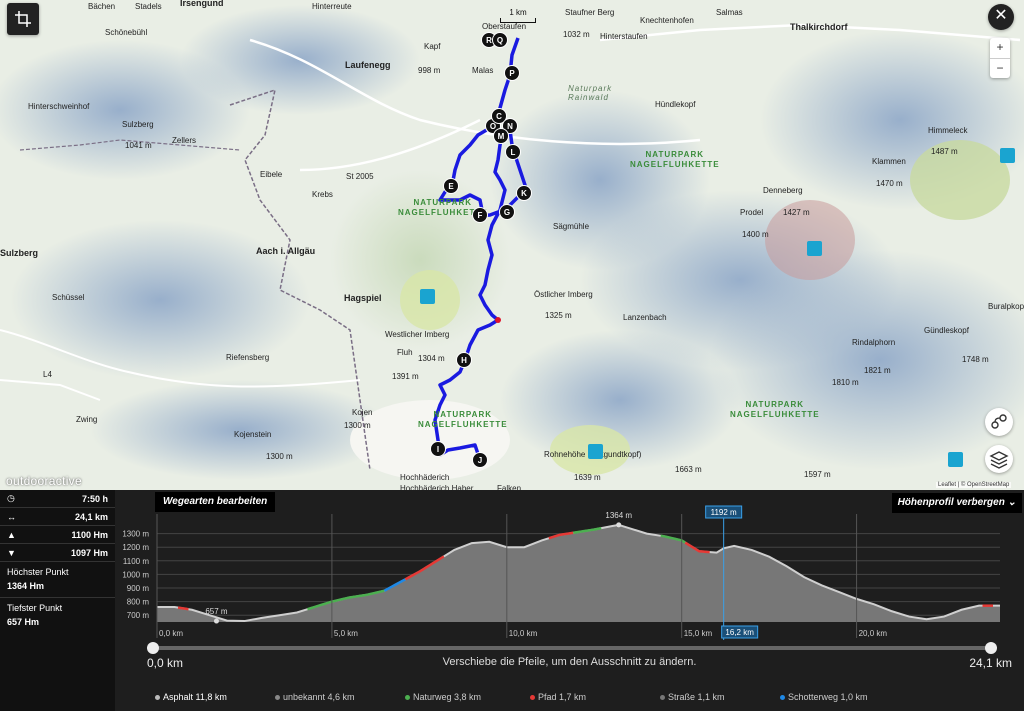  Describe the element at coordinates (1011, 502) in the screenshot. I see `chevron-down-icon: ⌄` at that location.